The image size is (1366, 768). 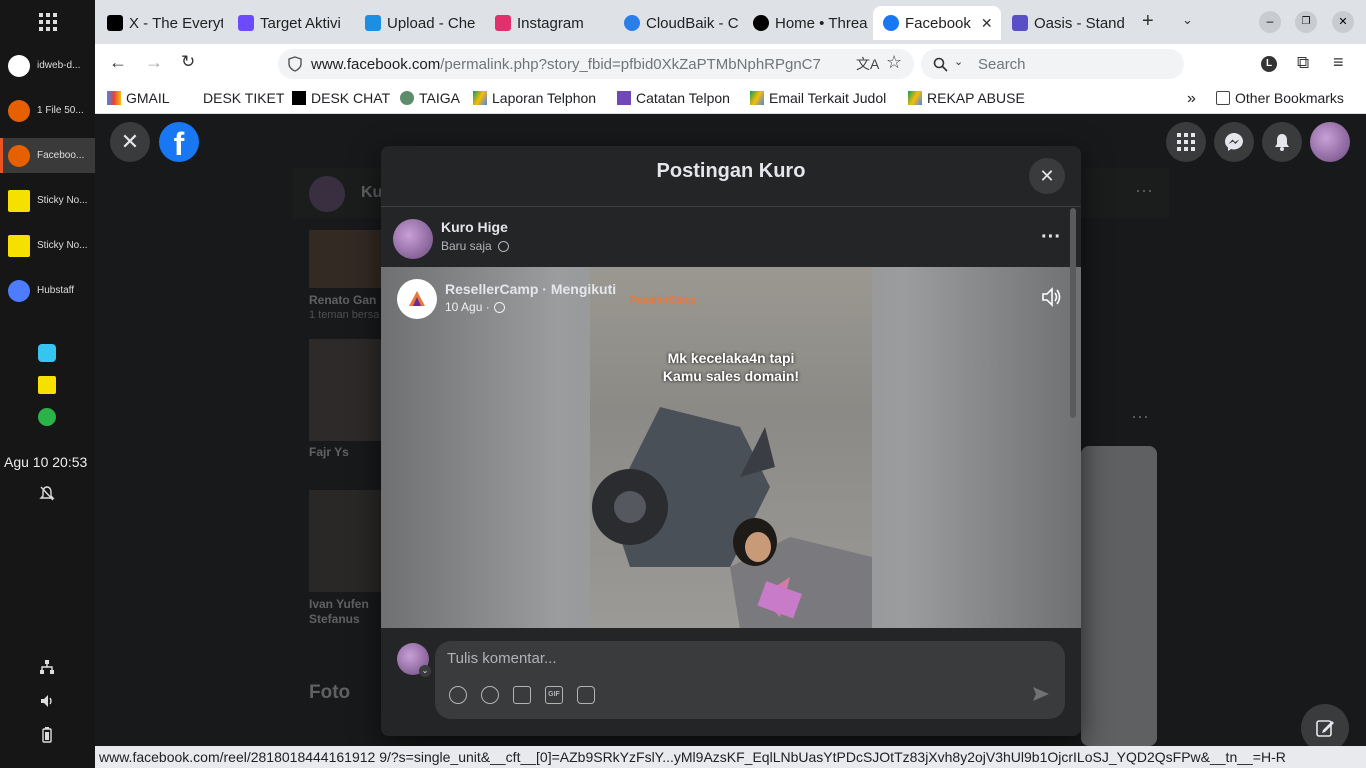 What do you see at coordinates (673, 98) in the screenshot?
I see `bookmark-catatan-telpon: Catatan Telpon` at bounding box center [673, 98].